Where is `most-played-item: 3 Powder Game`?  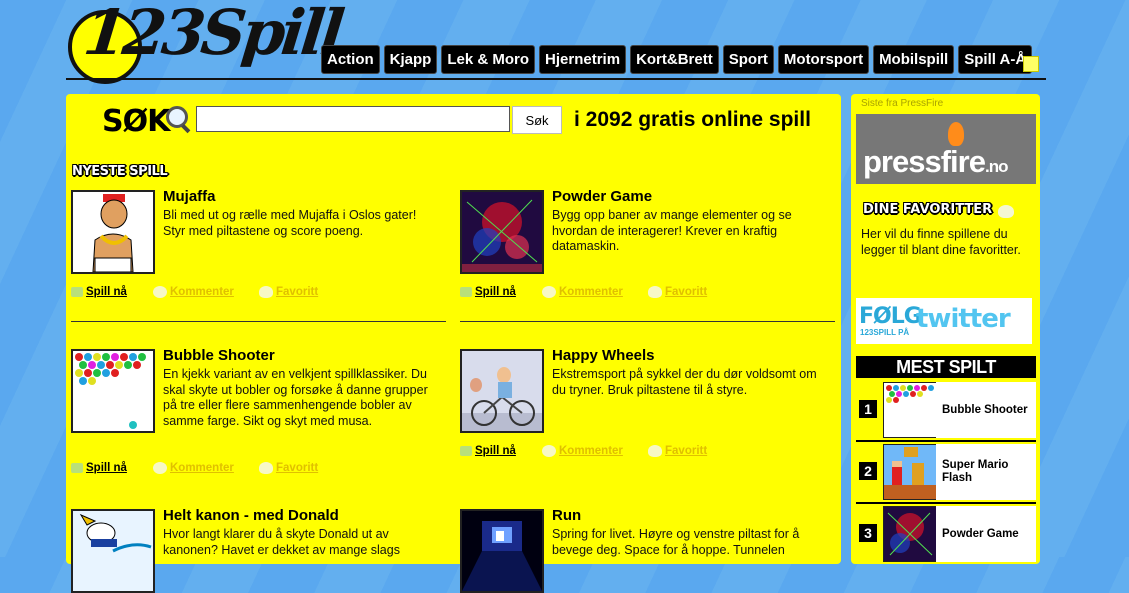 most-played-item: 3 Powder Game is located at coordinates (946, 534).